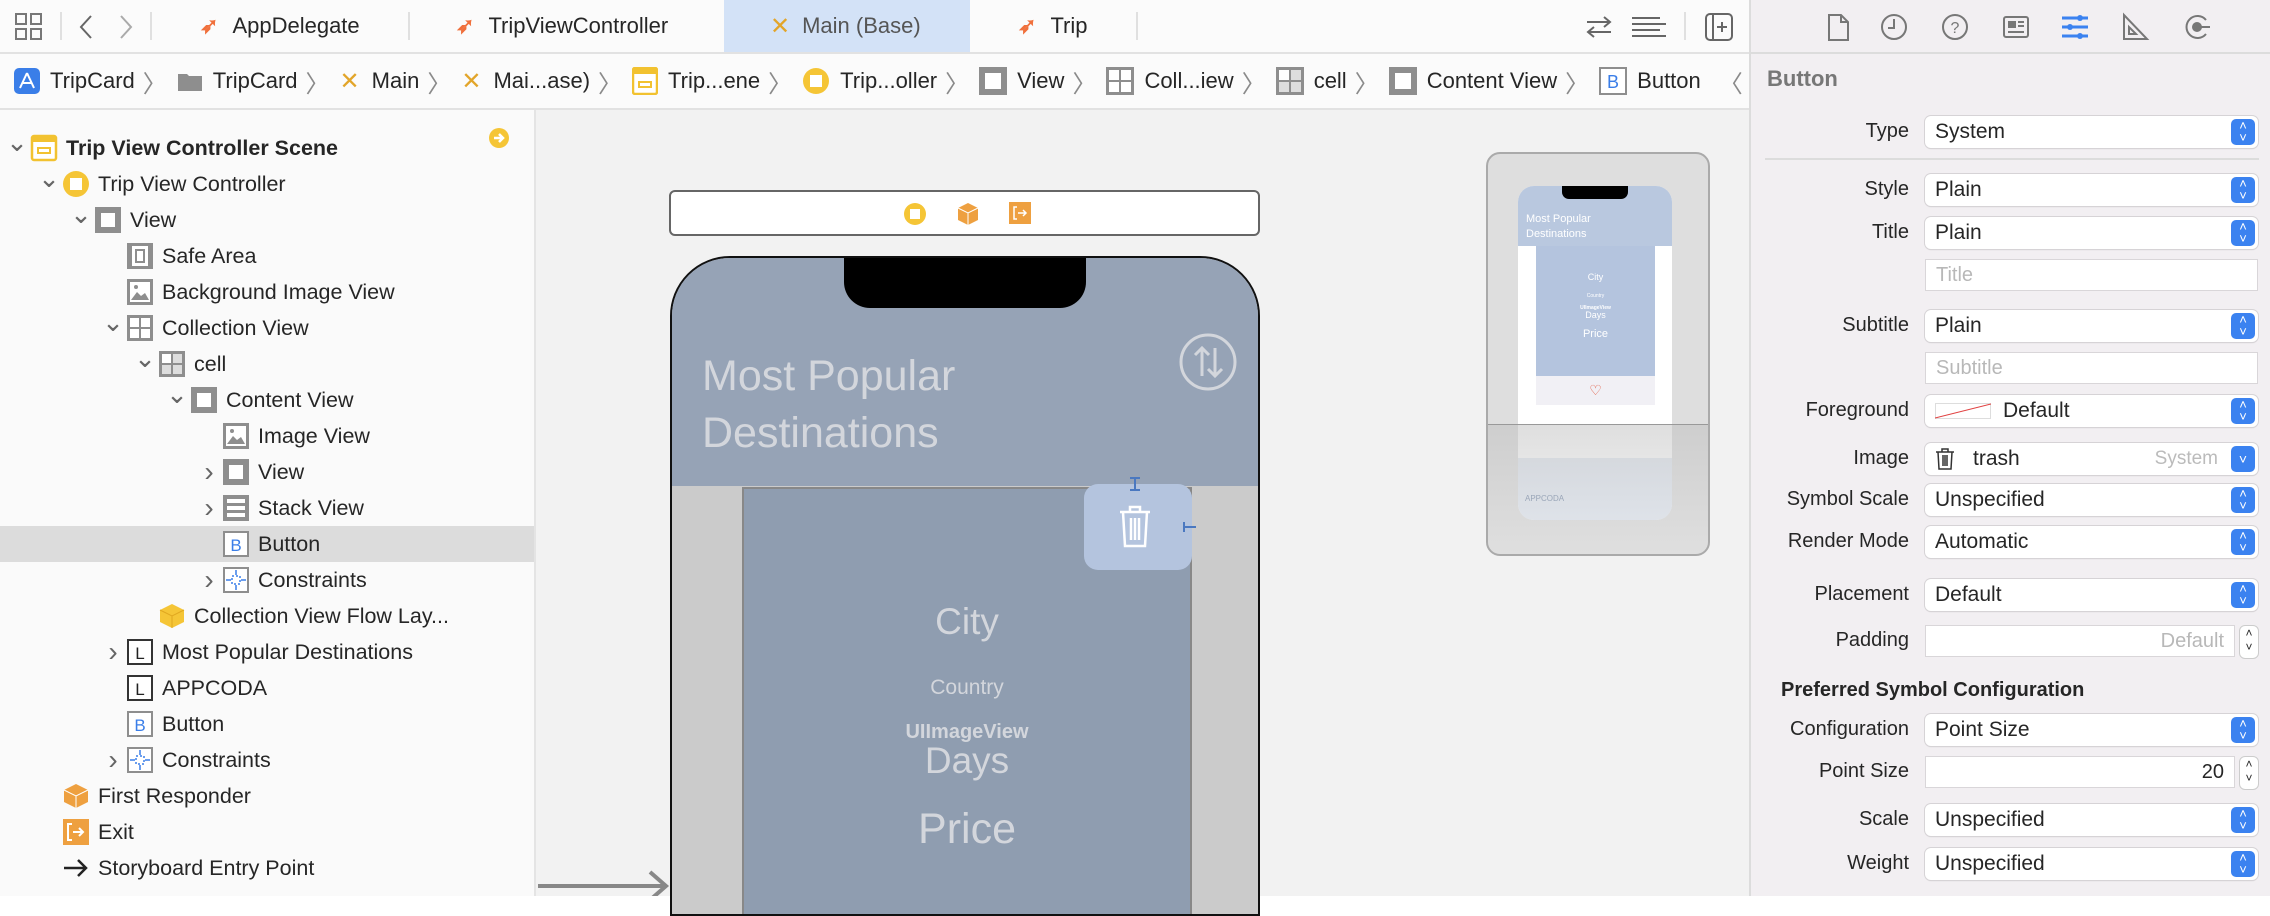  I want to click on breadcrumb-view: View, so click(1021, 81).